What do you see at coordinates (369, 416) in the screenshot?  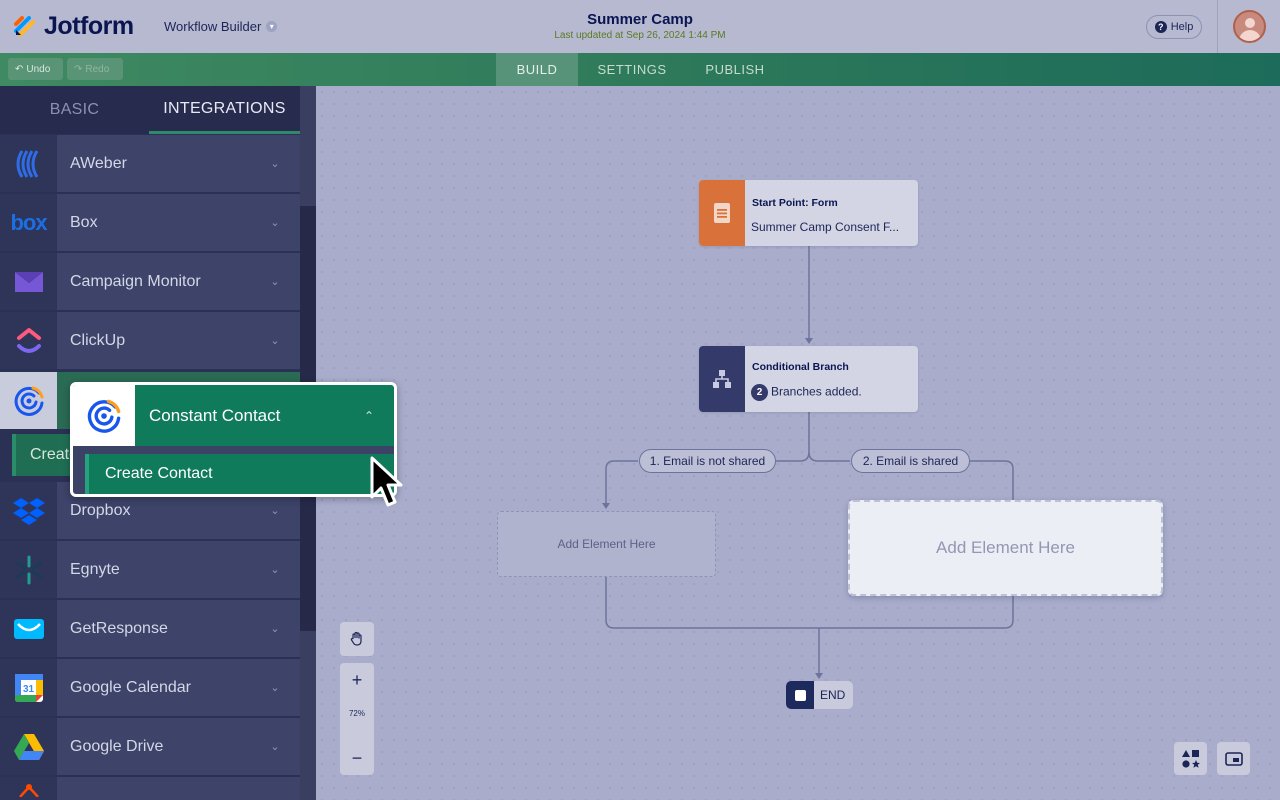 I see `chevron-up-icon: ⌃` at bounding box center [369, 416].